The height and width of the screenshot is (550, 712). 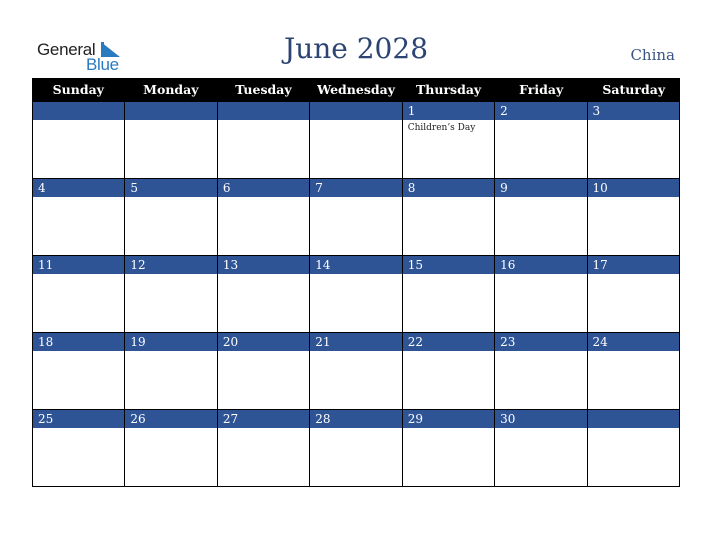 I want to click on country-label: China, so click(x=652, y=55).